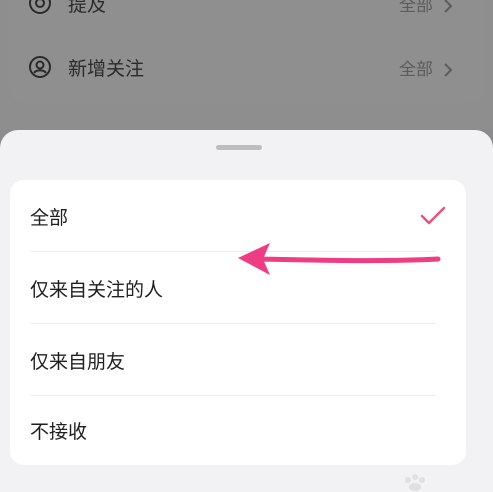 The image size is (493, 492). What do you see at coordinates (240, 10) in the screenshot?
I see `mentions-row: 提及 全部` at bounding box center [240, 10].